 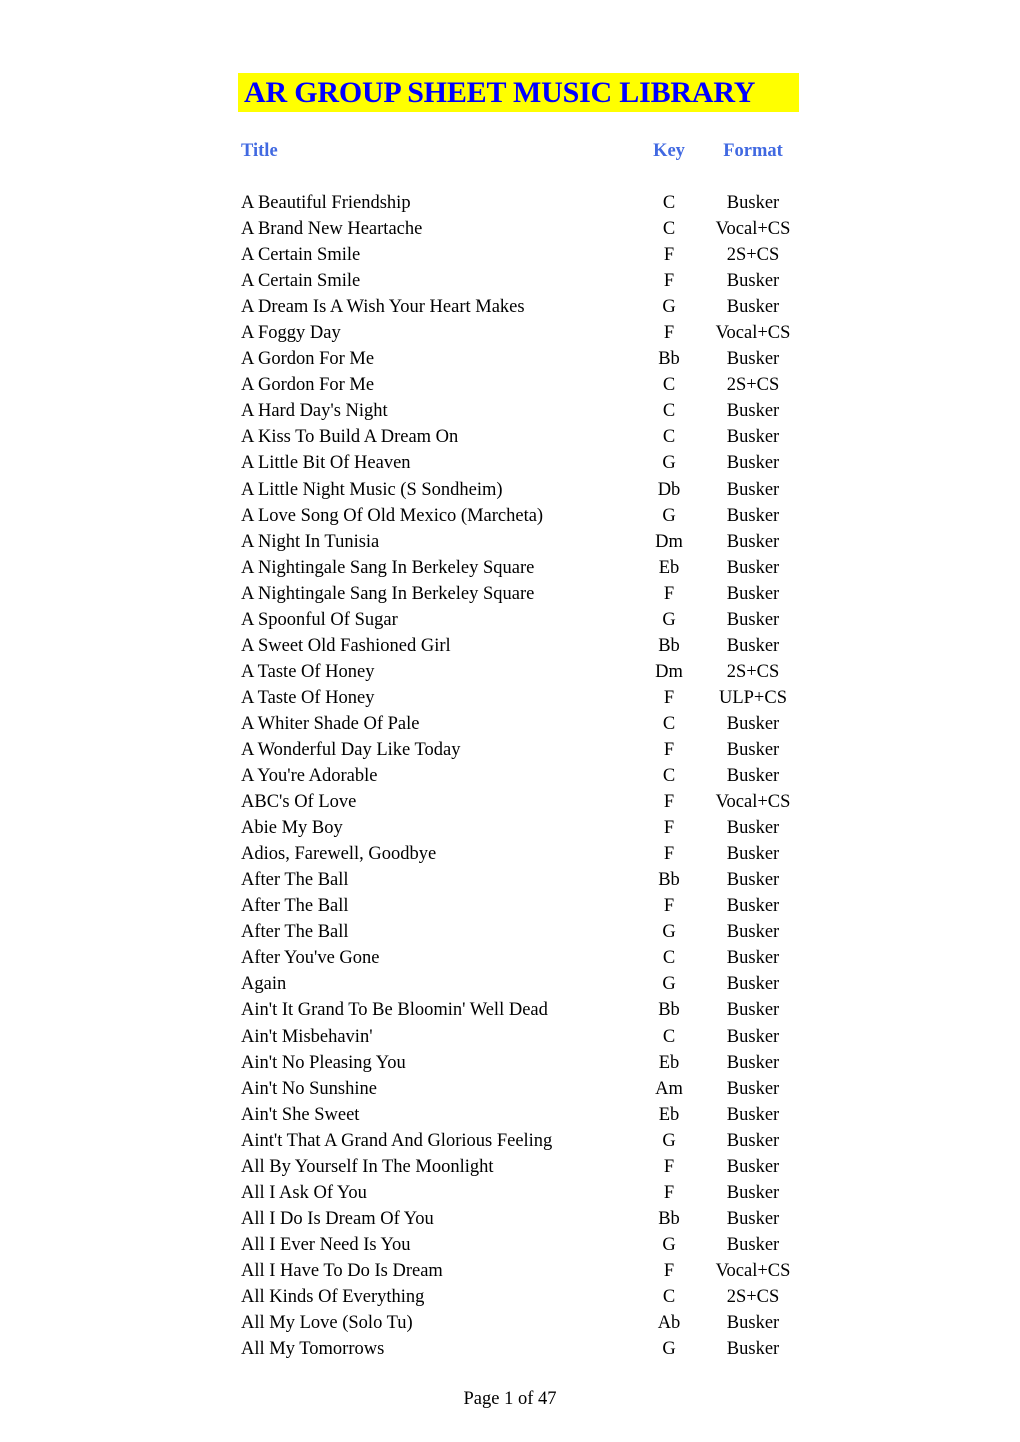 I want to click on song-title: All I Have To Do Is Dream, so click(x=342, y=1270).